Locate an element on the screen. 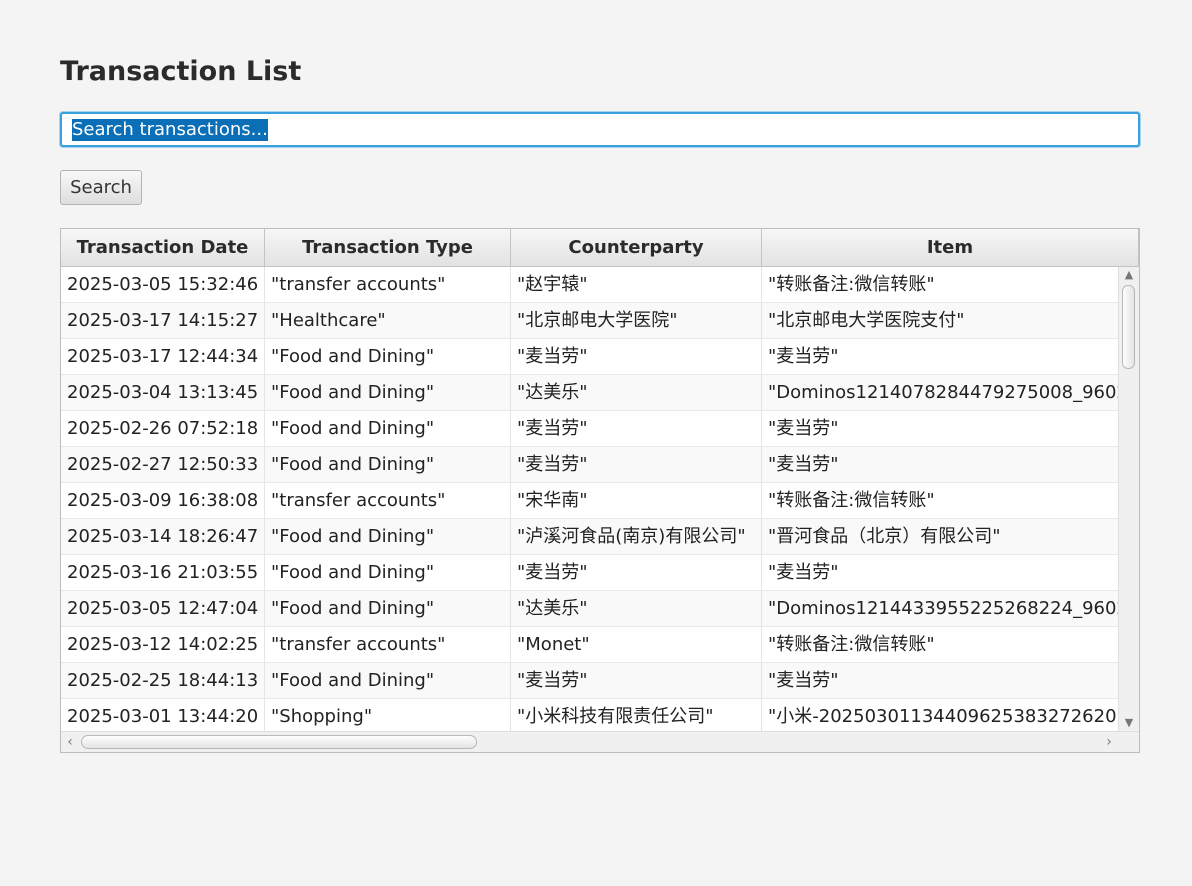 Image resolution: width=1192 pixels, height=886 pixels. cell-transaction-date: 2025-03-04 13:13:45 is located at coordinates (163, 392).